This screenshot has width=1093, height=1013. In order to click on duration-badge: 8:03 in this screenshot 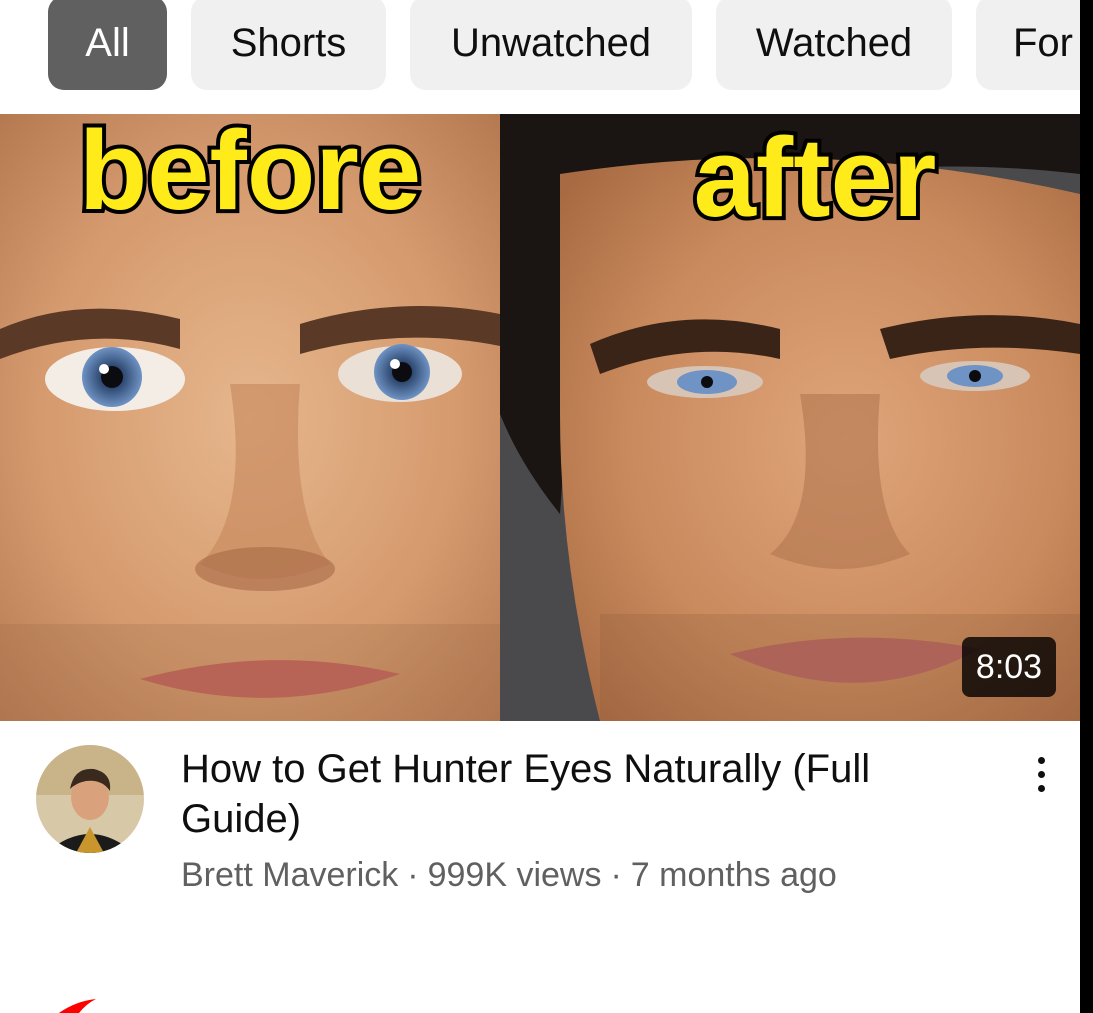, I will do `click(1009, 667)`.